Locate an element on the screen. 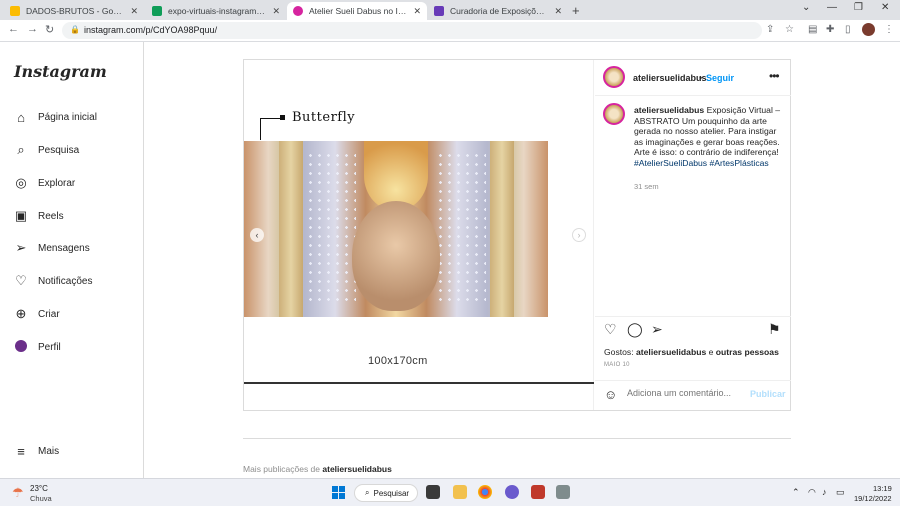  share-send-icon: ➢ is located at coordinates (657, 329).